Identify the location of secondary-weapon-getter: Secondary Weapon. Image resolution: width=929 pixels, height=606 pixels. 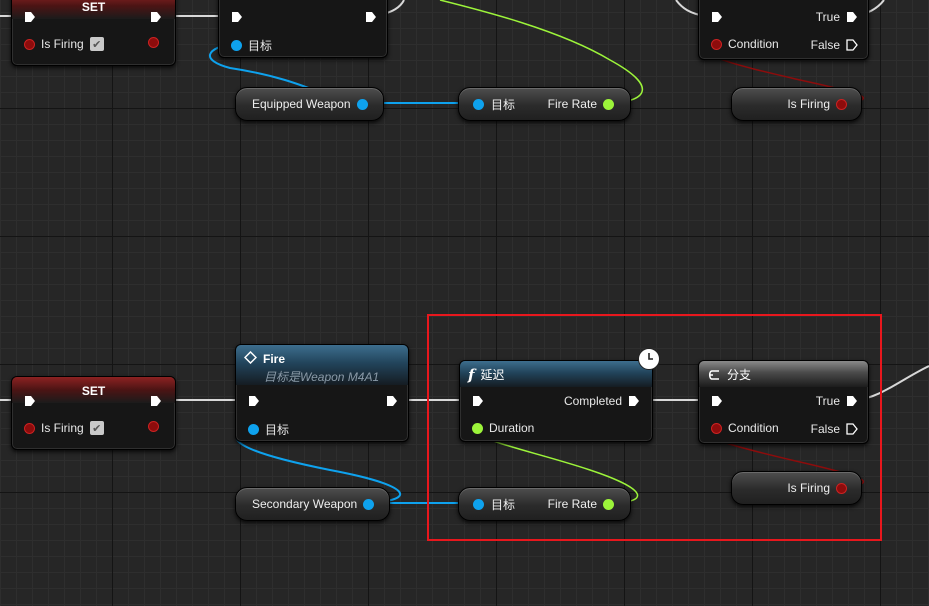
(312, 504).